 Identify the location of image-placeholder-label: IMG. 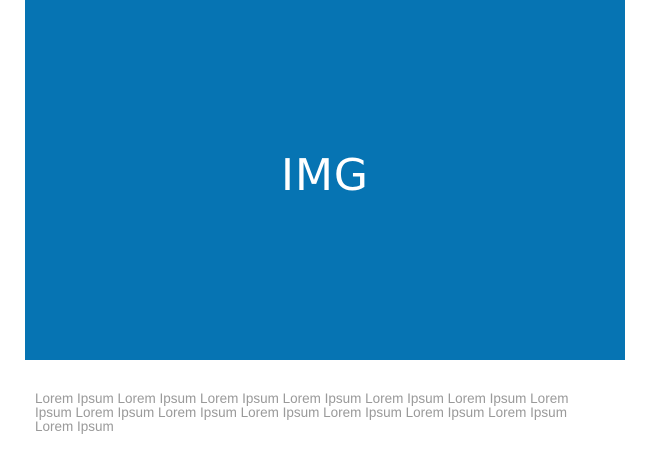
(325, 175).